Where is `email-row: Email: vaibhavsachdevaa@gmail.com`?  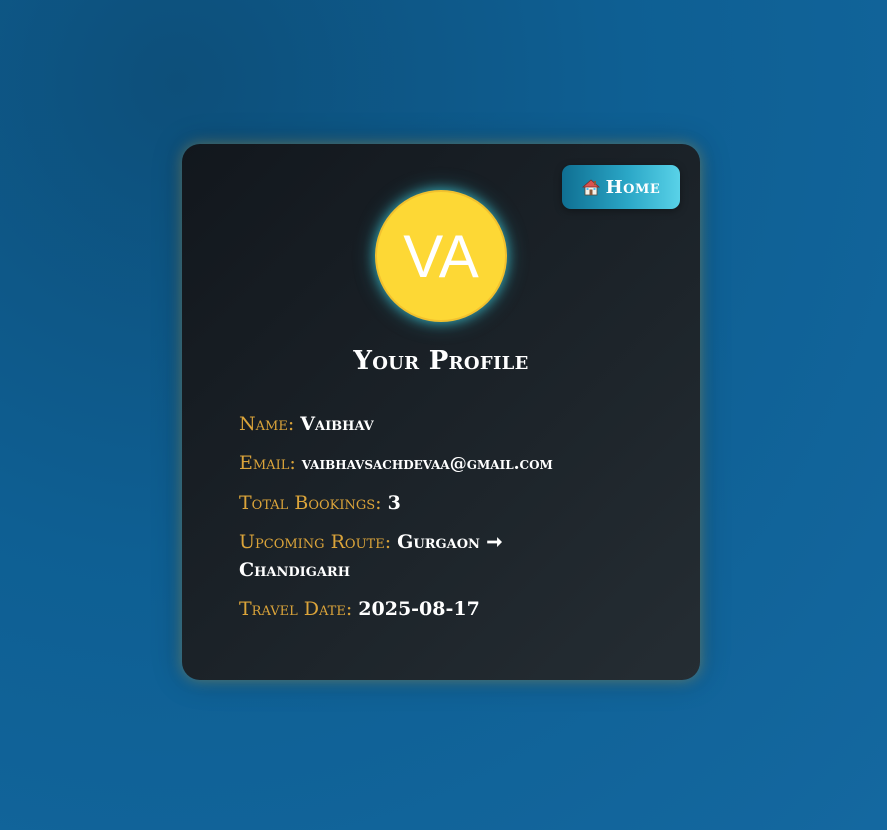 email-row: Email: vaibhavsachdevaa@gmail.com is located at coordinates (449, 463).